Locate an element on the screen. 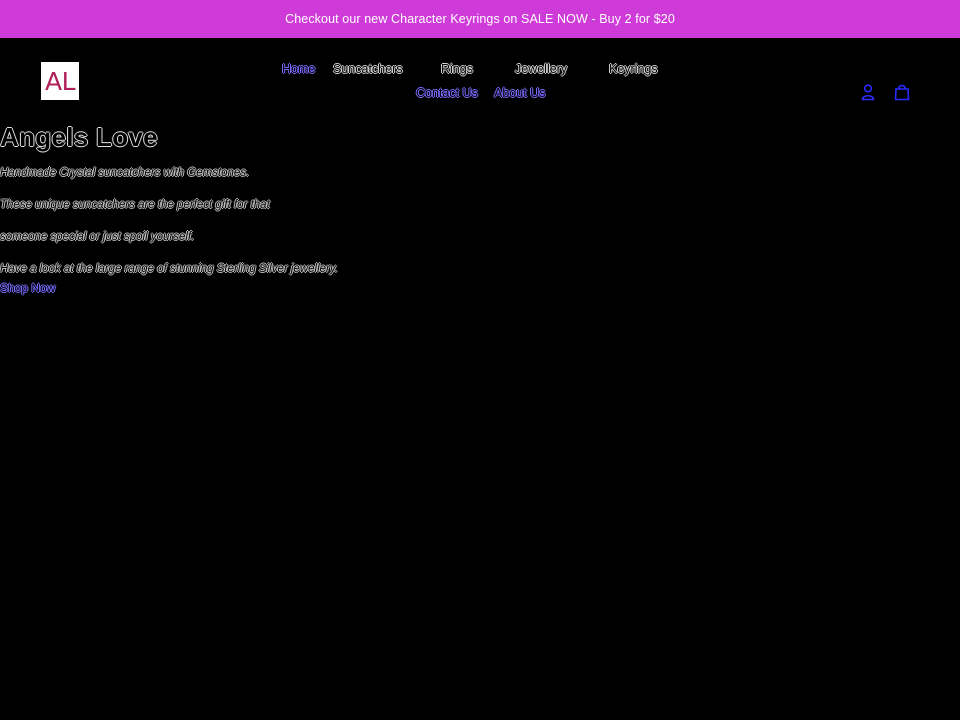 Image resolution: width=960 pixels, height=720 pixels. nav-contact-us: Contact Us is located at coordinates (447, 93).